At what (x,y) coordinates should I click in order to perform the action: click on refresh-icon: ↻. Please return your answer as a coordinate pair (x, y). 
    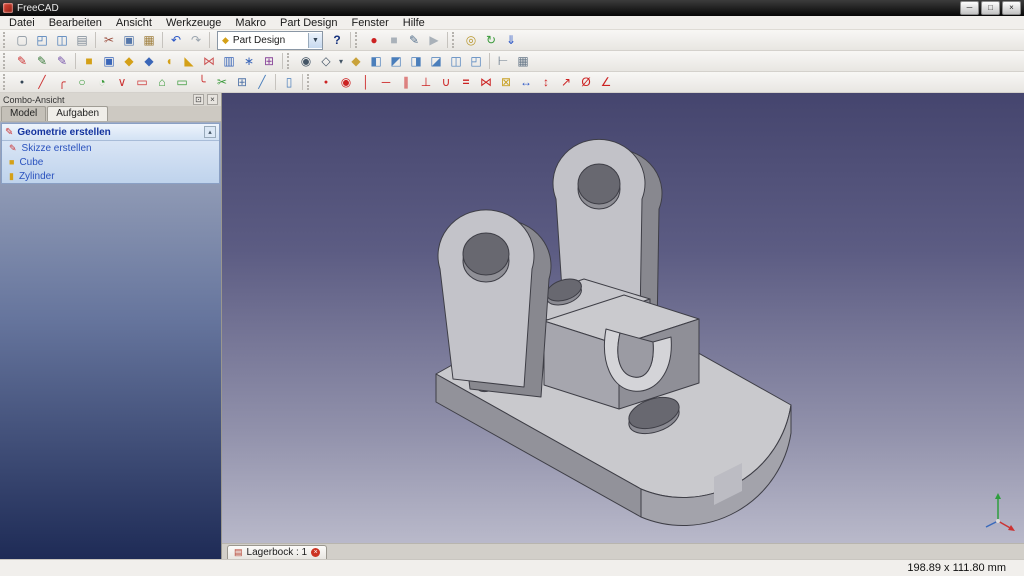
    Looking at the image, I should click on (491, 40).